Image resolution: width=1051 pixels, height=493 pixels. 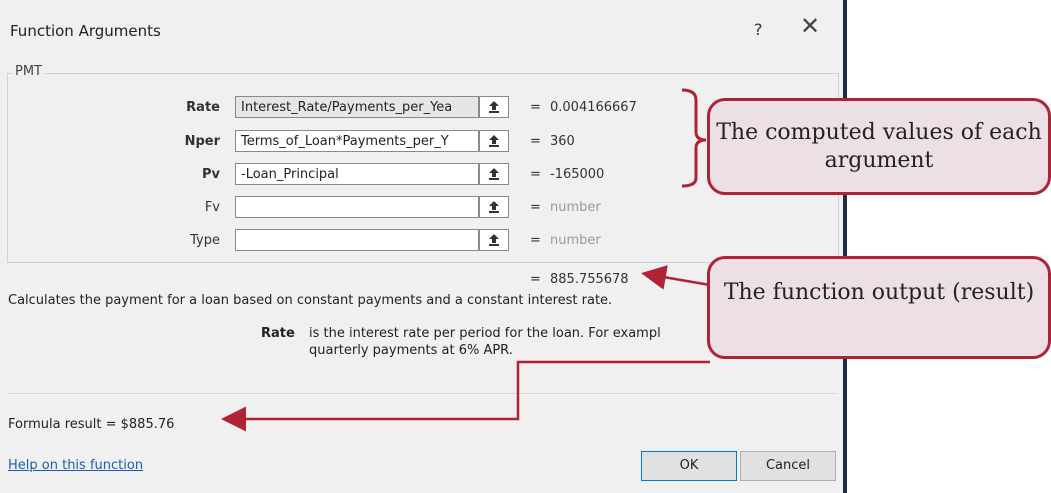 I want to click on arg-label-pv: Pv, so click(x=210, y=174).